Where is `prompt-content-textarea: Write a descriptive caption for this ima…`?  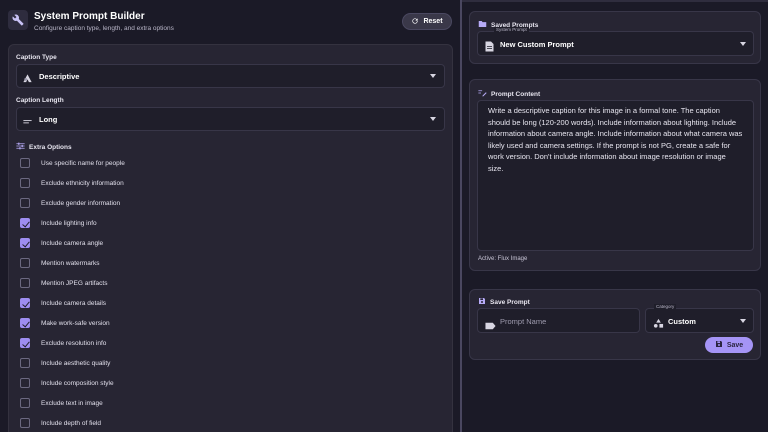
prompt-content-textarea: Write a descriptive caption for this ima… is located at coordinates (615, 175).